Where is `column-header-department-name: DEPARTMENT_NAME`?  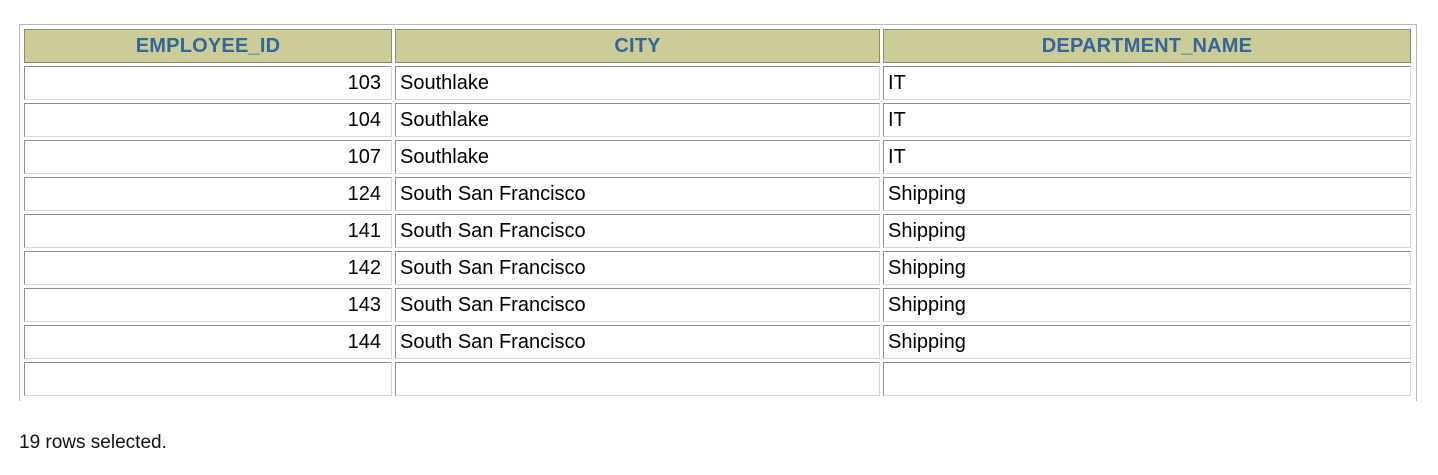
column-header-department-name: DEPARTMENT_NAME is located at coordinates (1147, 46).